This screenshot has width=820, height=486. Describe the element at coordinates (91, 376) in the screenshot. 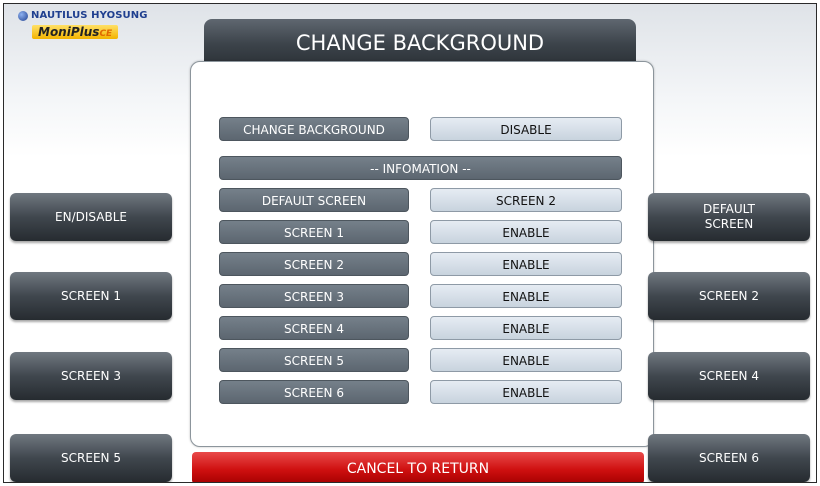

I see `screen-3-button: SCREEN 3` at that location.